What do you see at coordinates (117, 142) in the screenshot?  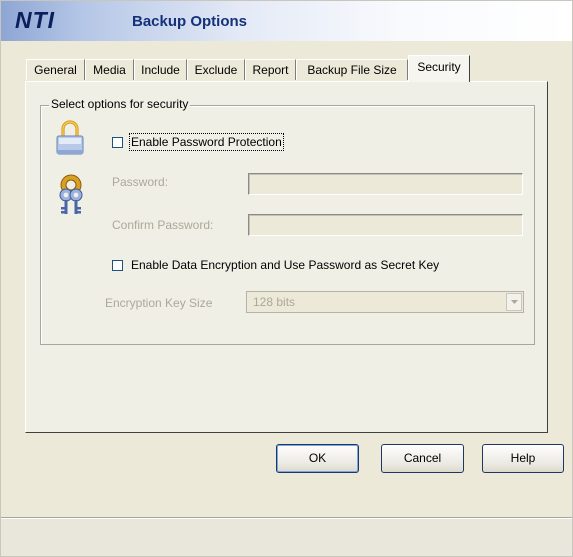 I see `enable-password-checkbox` at bounding box center [117, 142].